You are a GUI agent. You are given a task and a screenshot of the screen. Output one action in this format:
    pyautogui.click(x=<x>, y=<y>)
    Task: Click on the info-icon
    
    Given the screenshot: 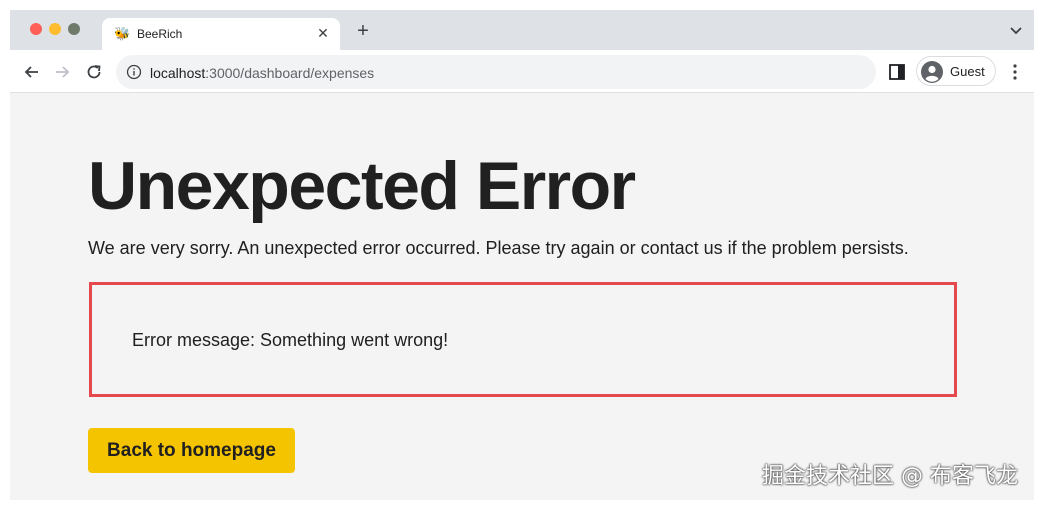 What is the action you would take?
    pyautogui.click(x=134, y=72)
    